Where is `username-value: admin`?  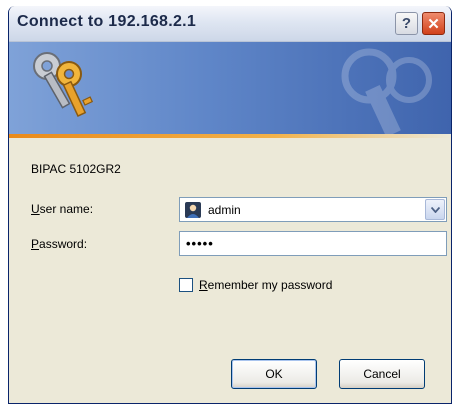 username-value: admin is located at coordinates (224, 210).